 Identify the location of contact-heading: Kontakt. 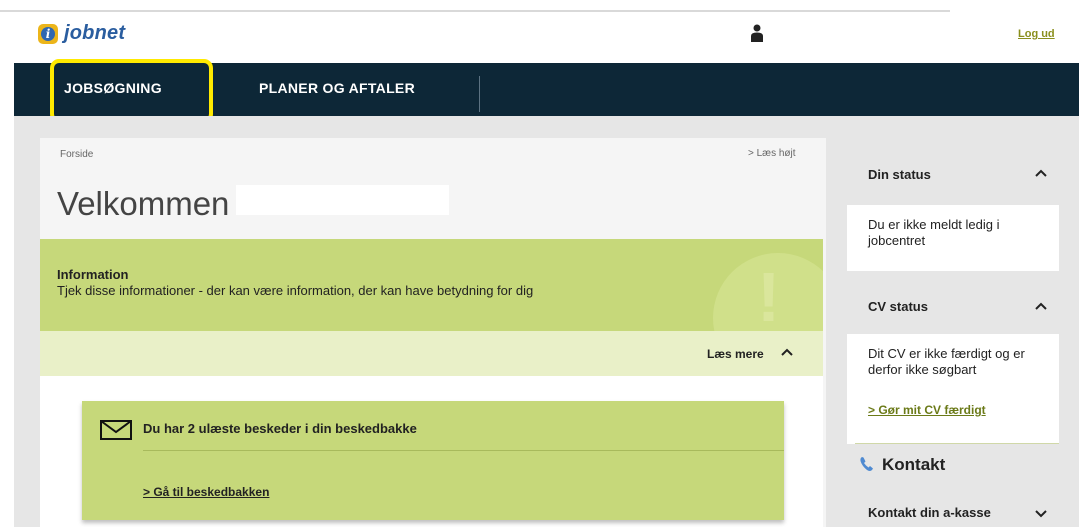
(914, 464).